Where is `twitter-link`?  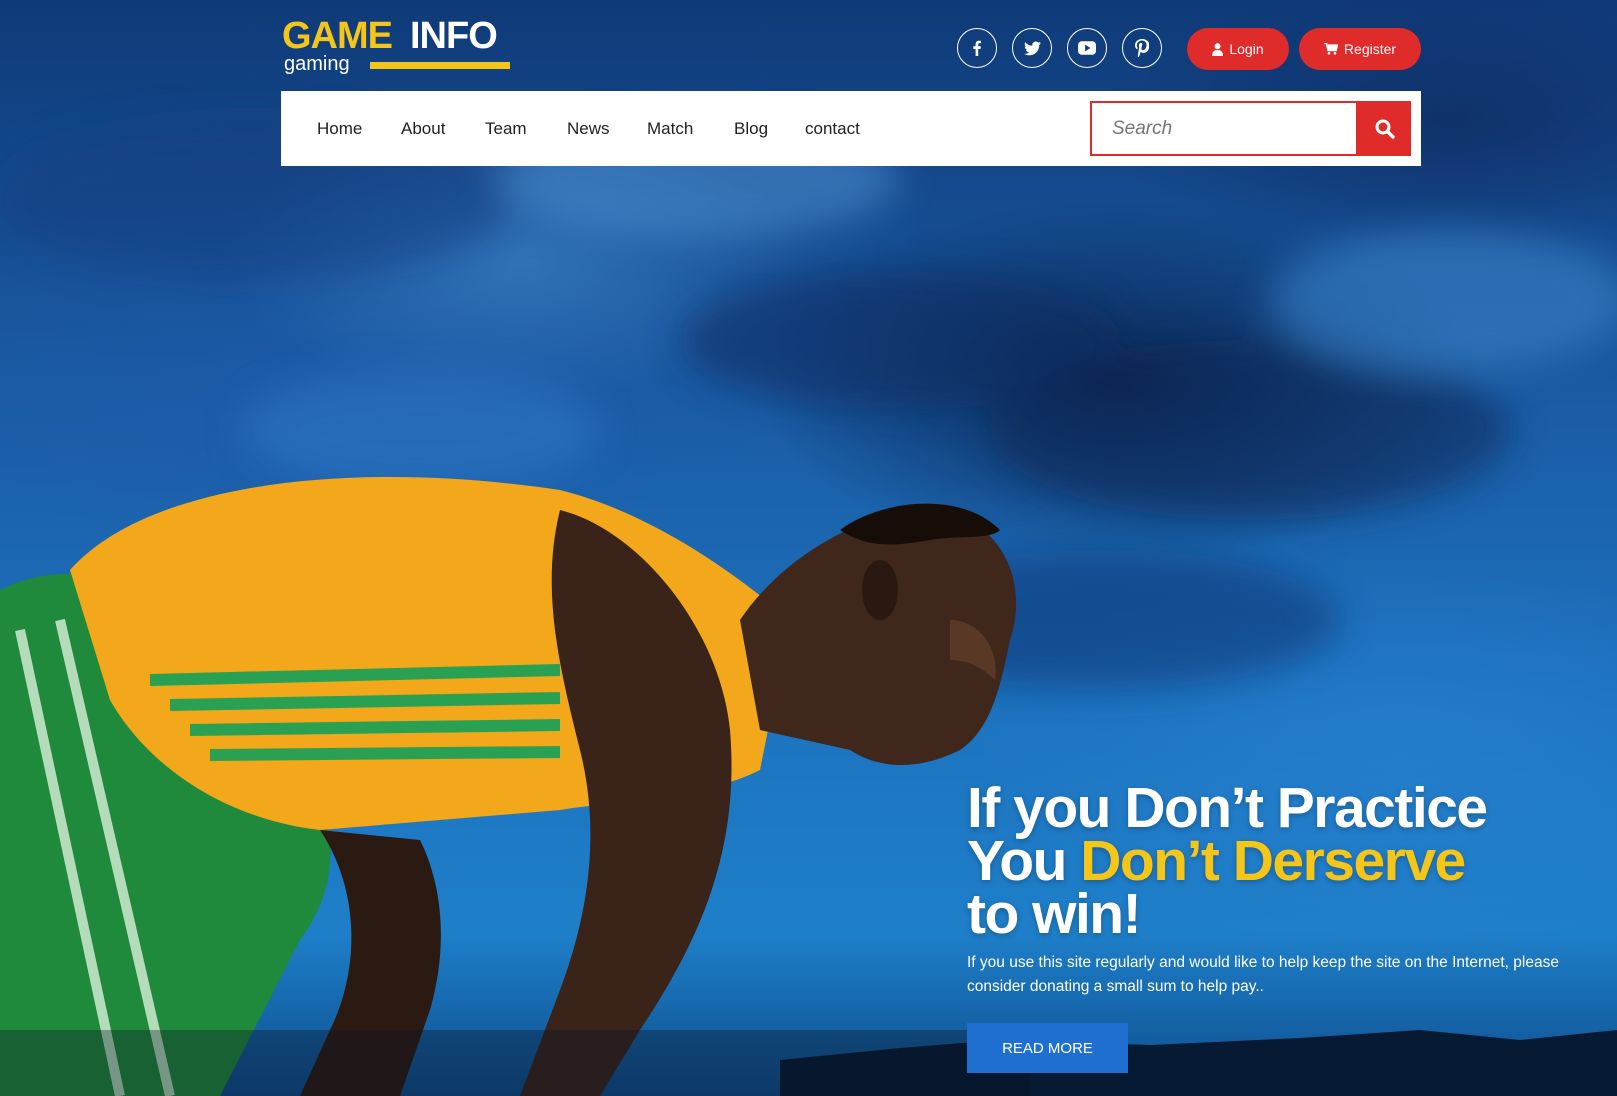
twitter-link is located at coordinates (1032, 48).